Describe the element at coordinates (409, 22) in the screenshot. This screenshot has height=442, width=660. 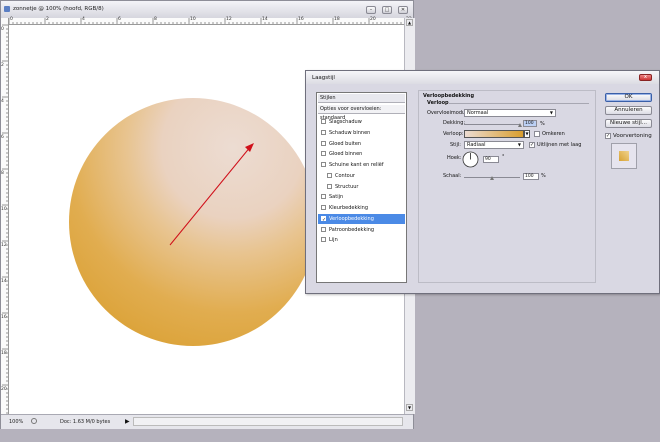
I see `scroll-up-icon: ▲` at that location.